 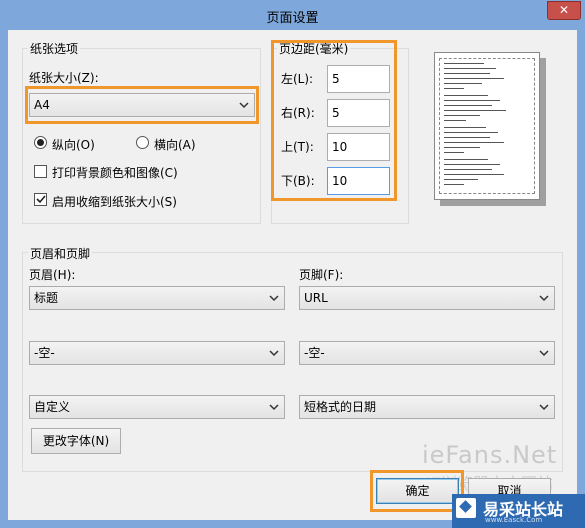 What do you see at coordinates (358, 79) in the screenshot?
I see `margin-left-input: 5` at bounding box center [358, 79].